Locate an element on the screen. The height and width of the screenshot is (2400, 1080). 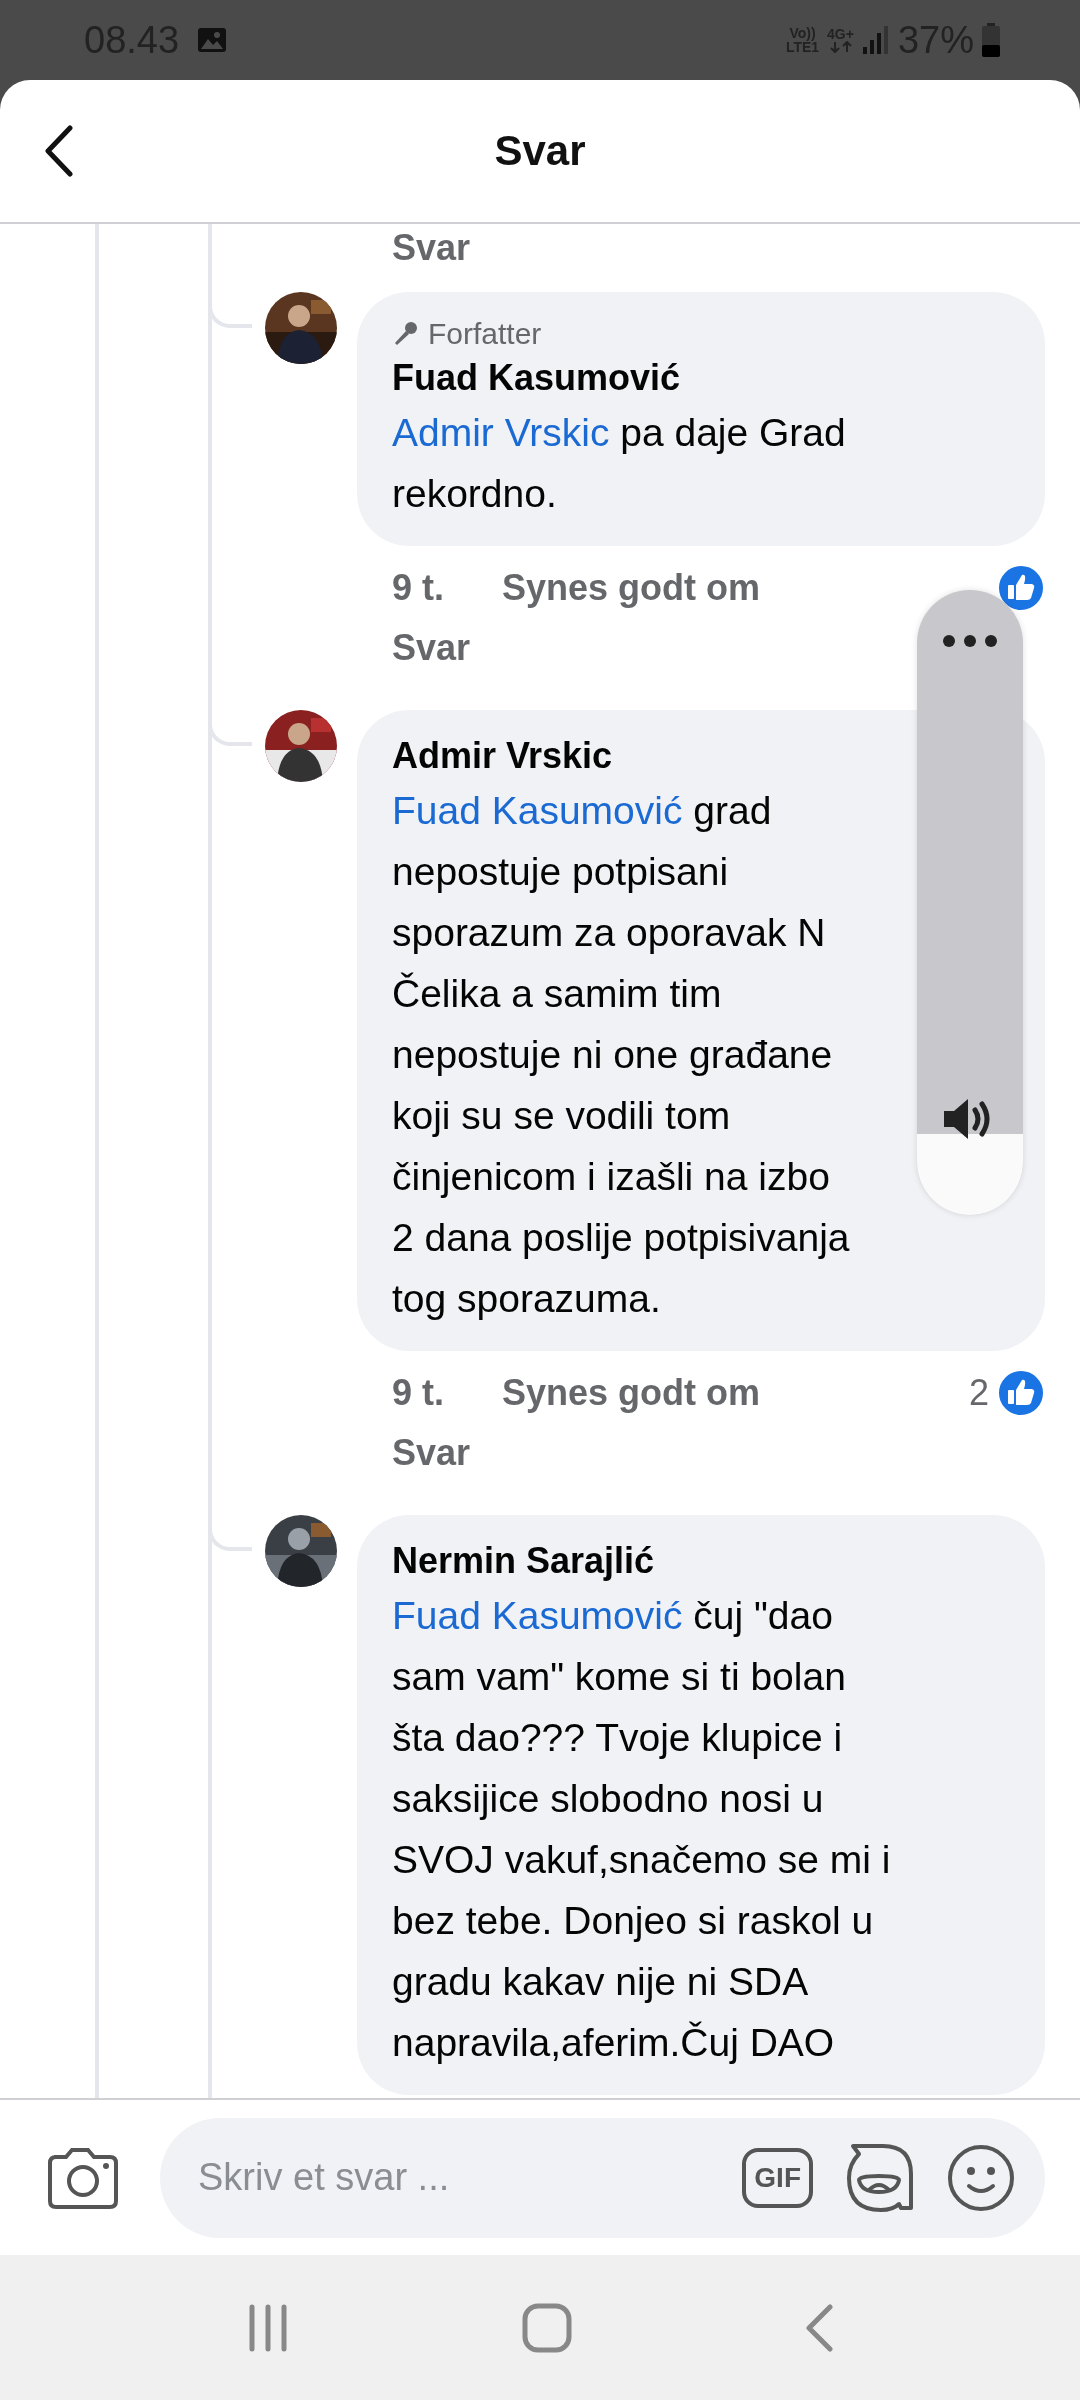
battery-icon is located at coordinates (991, 40).